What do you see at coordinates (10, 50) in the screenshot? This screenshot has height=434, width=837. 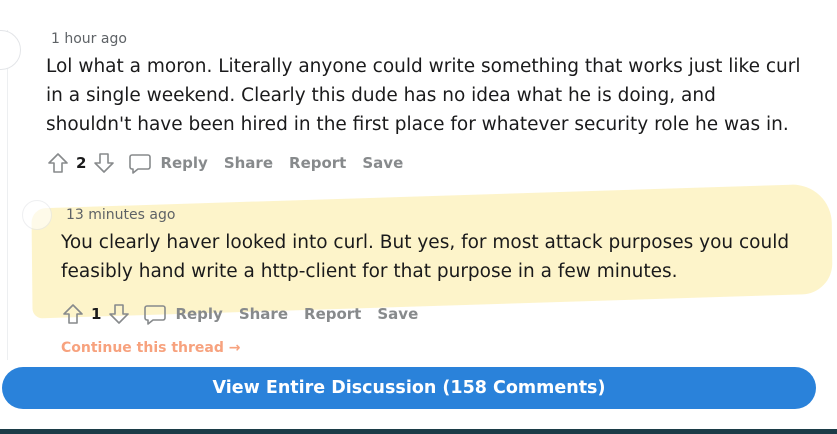 I see `parent-avatar` at bounding box center [10, 50].